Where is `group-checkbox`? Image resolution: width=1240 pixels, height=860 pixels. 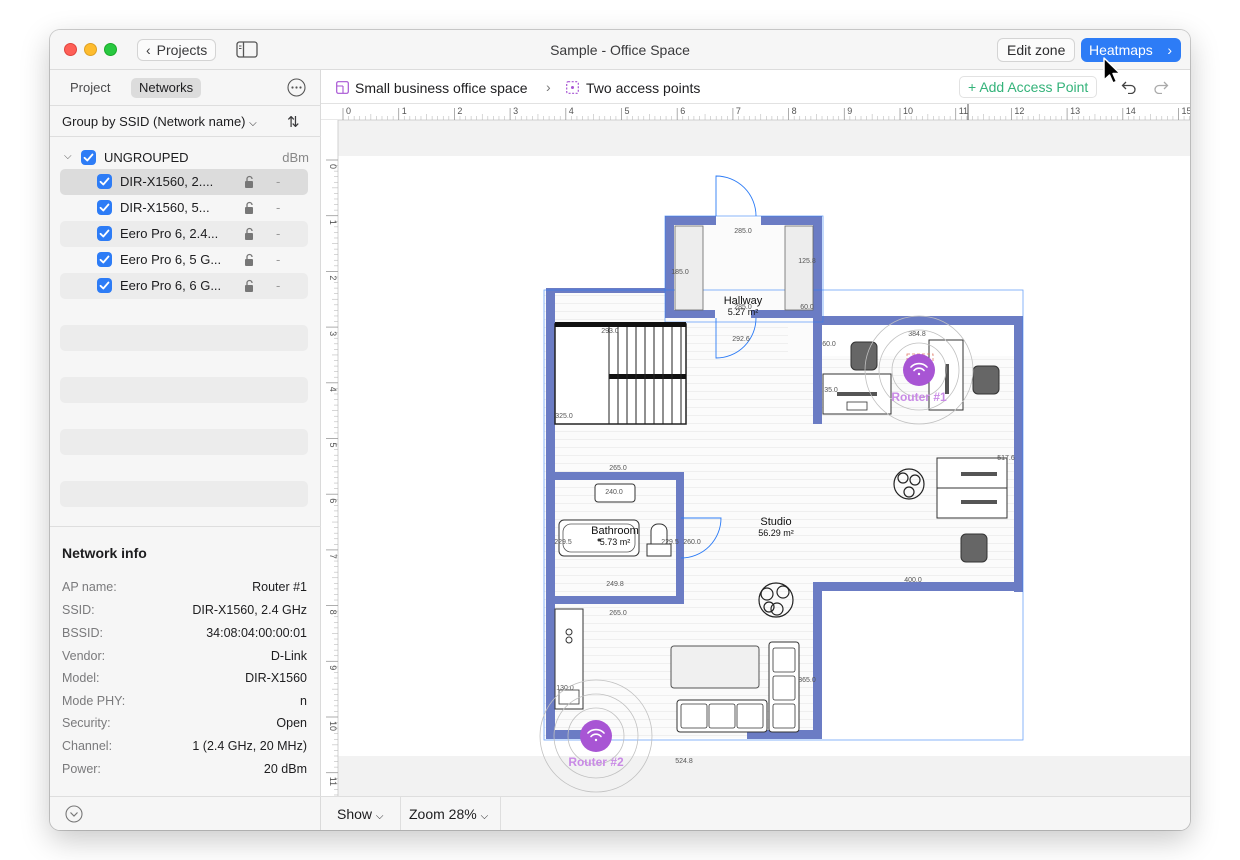 group-checkbox is located at coordinates (88, 157).